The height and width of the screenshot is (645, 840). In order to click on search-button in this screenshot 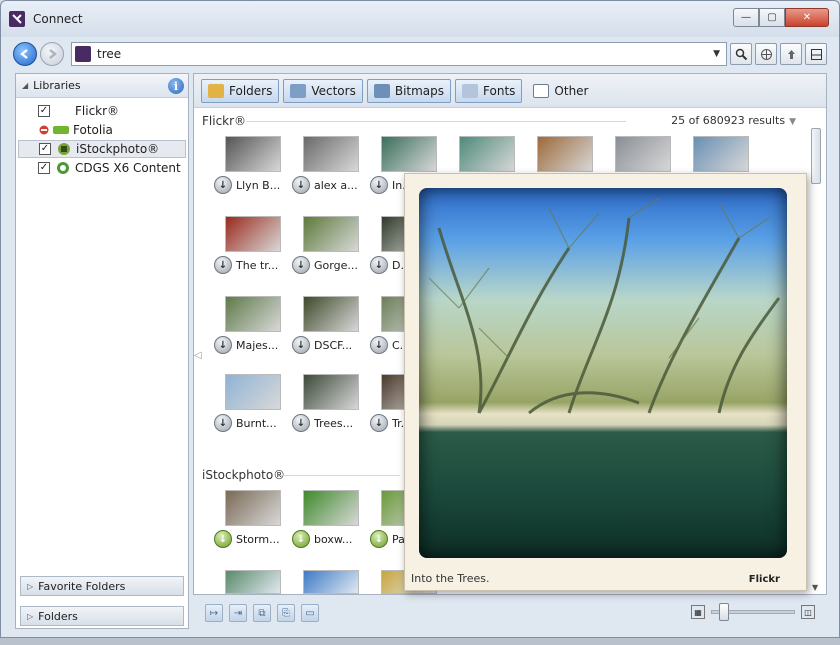, I will do `click(741, 54)`.